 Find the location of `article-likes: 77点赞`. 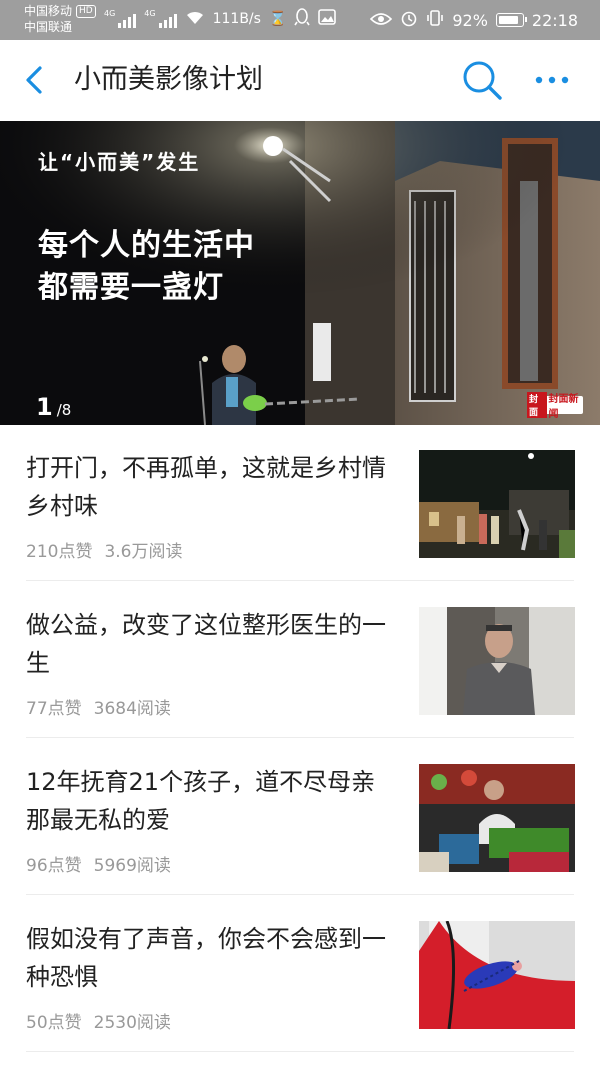

article-likes: 77点赞 is located at coordinates (54, 709).